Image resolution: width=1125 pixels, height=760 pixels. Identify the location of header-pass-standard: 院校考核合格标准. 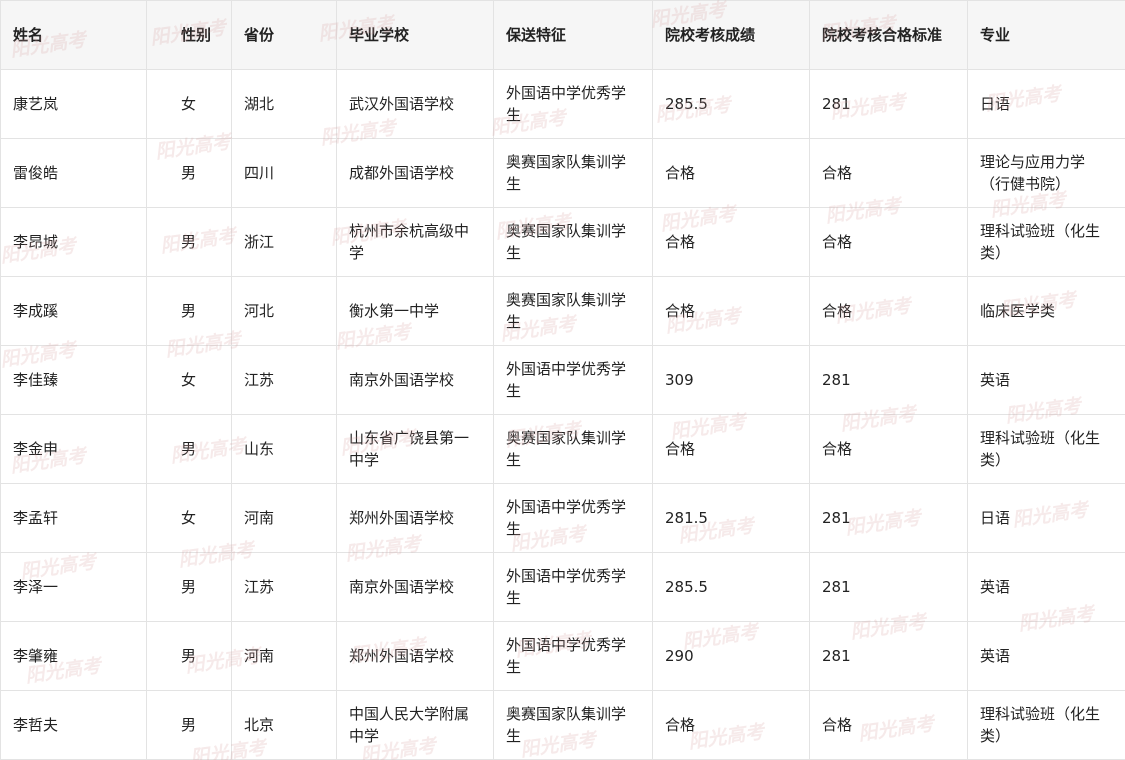
(888, 35).